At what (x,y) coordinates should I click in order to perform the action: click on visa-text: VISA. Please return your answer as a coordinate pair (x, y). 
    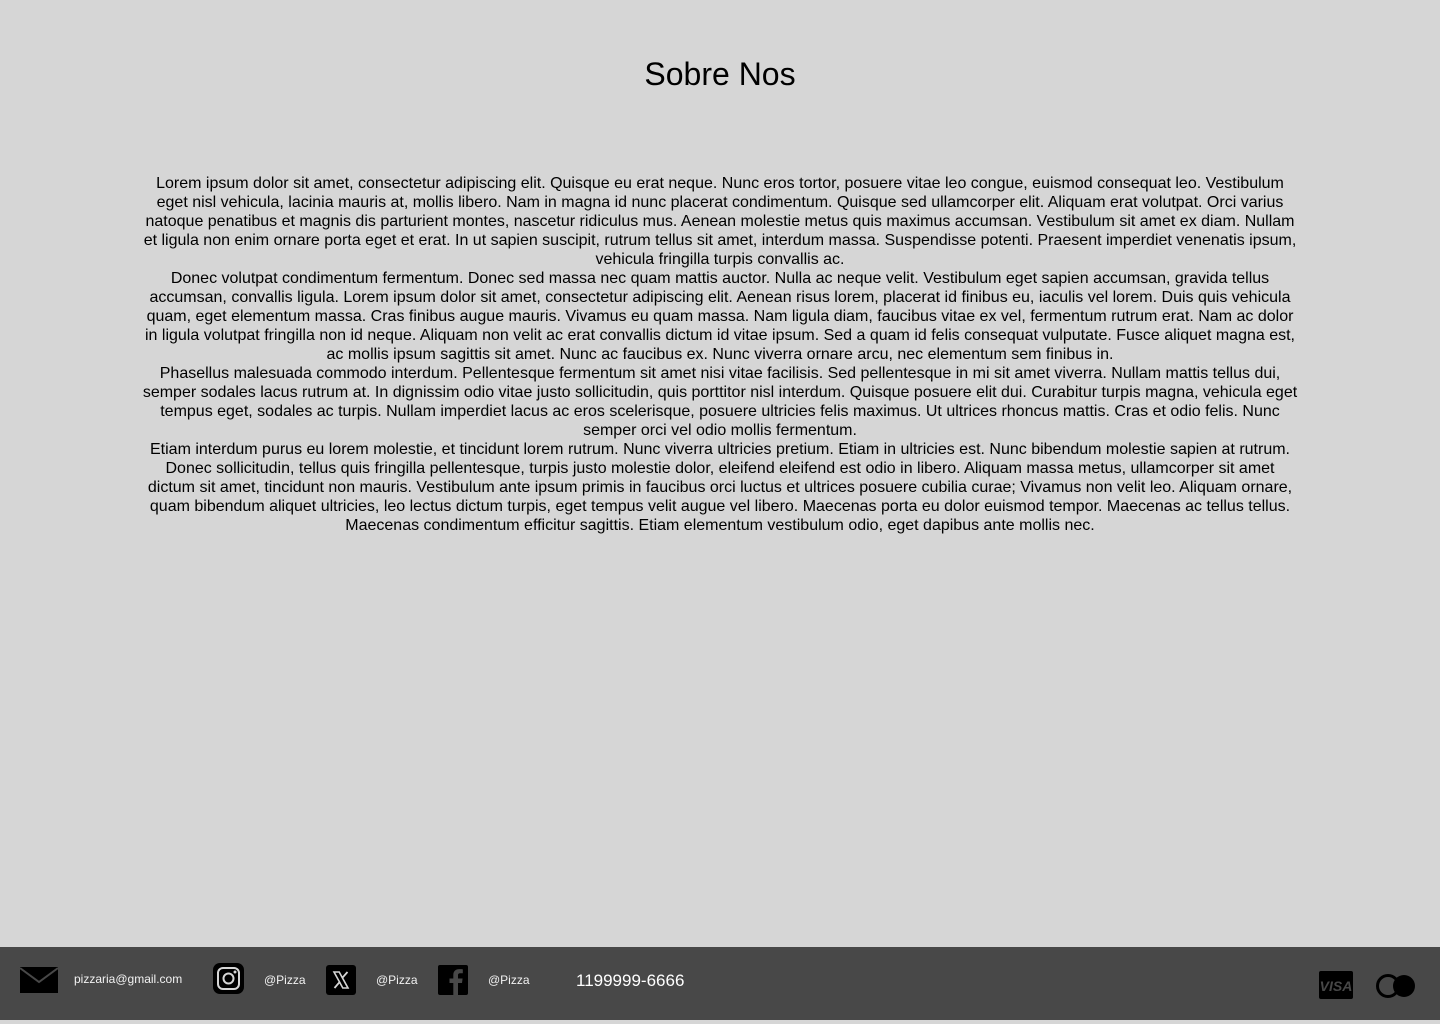
    Looking at the image, I should click on (1336, 986).